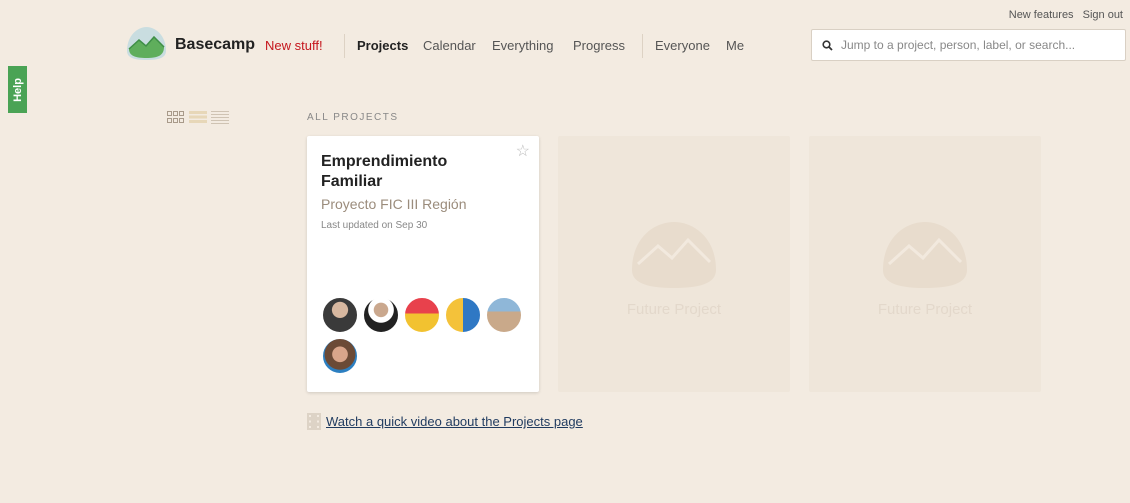 The width and height of the screenshot is (1130, 503). What do you see at coordinates (682, 45) in the screenshot?
I see `nav-everyone: Everyone` at bounding box center [682, 45].